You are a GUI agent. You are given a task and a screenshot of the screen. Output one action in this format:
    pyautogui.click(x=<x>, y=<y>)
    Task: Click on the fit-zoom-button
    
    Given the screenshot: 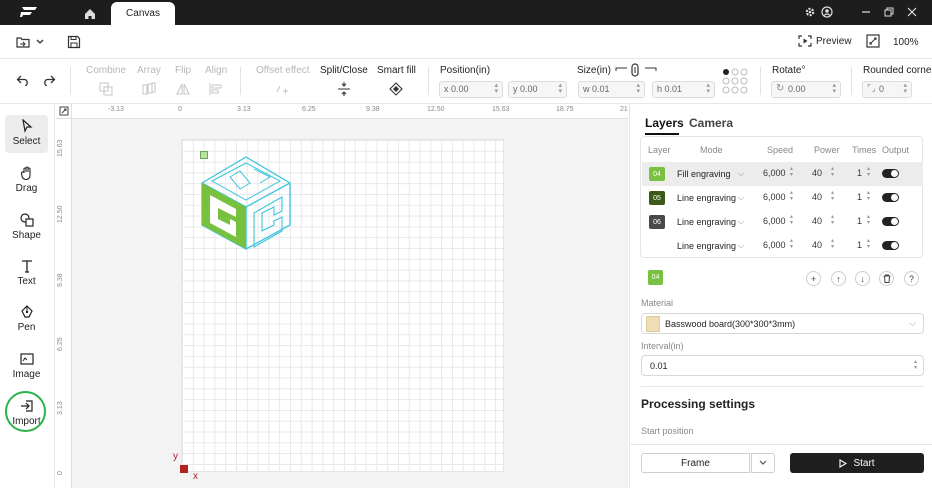 What is the action you would take?
    pyautogui.click(x=873, y=41)
    